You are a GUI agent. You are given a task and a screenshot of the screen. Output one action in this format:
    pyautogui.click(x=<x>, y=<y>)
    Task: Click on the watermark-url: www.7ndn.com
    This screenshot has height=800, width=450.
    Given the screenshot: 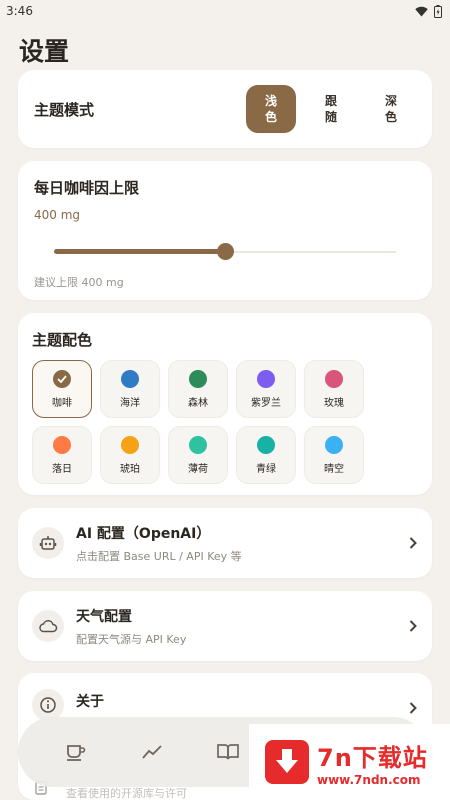 What is the action you would take?
    pyautogui.click(x=369, y=779)
    